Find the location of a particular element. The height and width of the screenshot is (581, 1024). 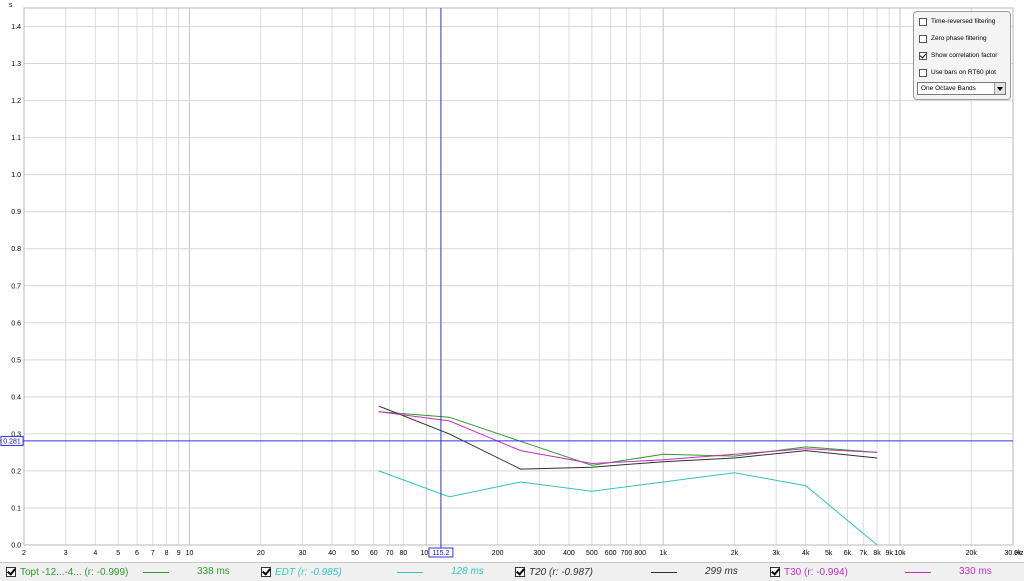

legend-value-edt: 128 ms is located at coordinates (467, 571).